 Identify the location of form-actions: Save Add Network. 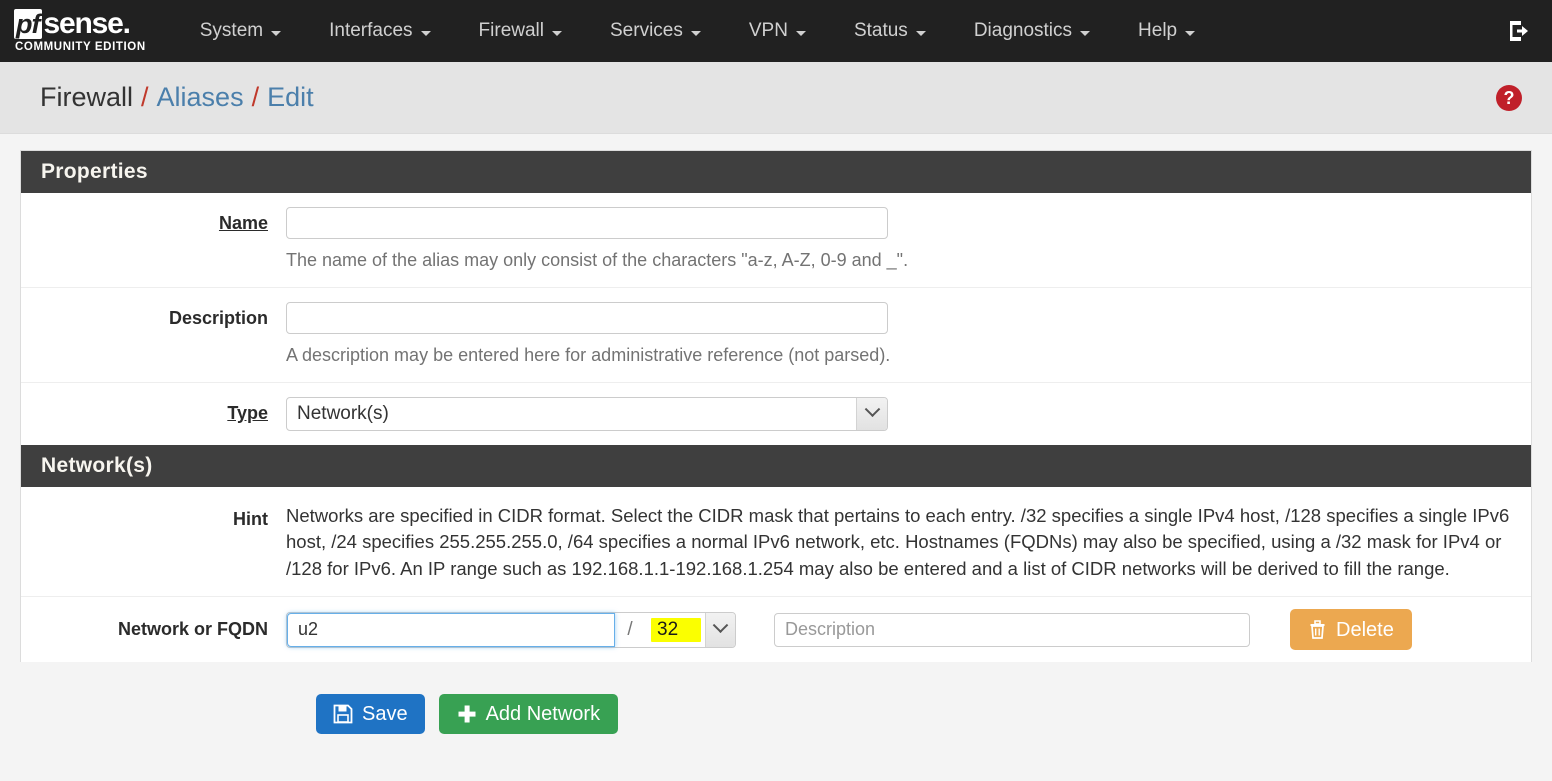
(776, 698).